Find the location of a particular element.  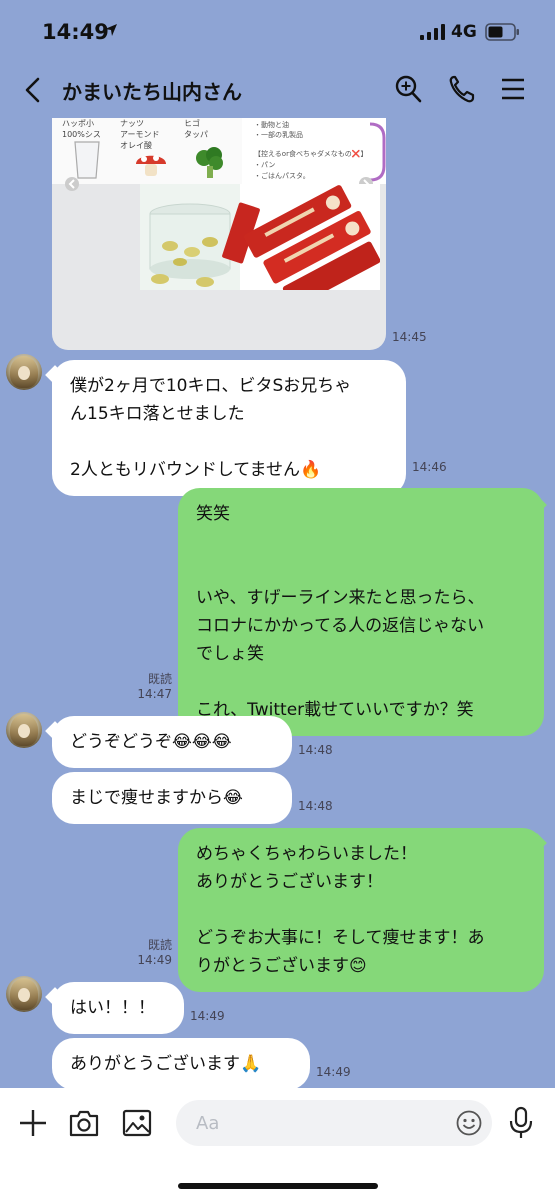

message-time: 14:47 is located at coordinates (154, 694).